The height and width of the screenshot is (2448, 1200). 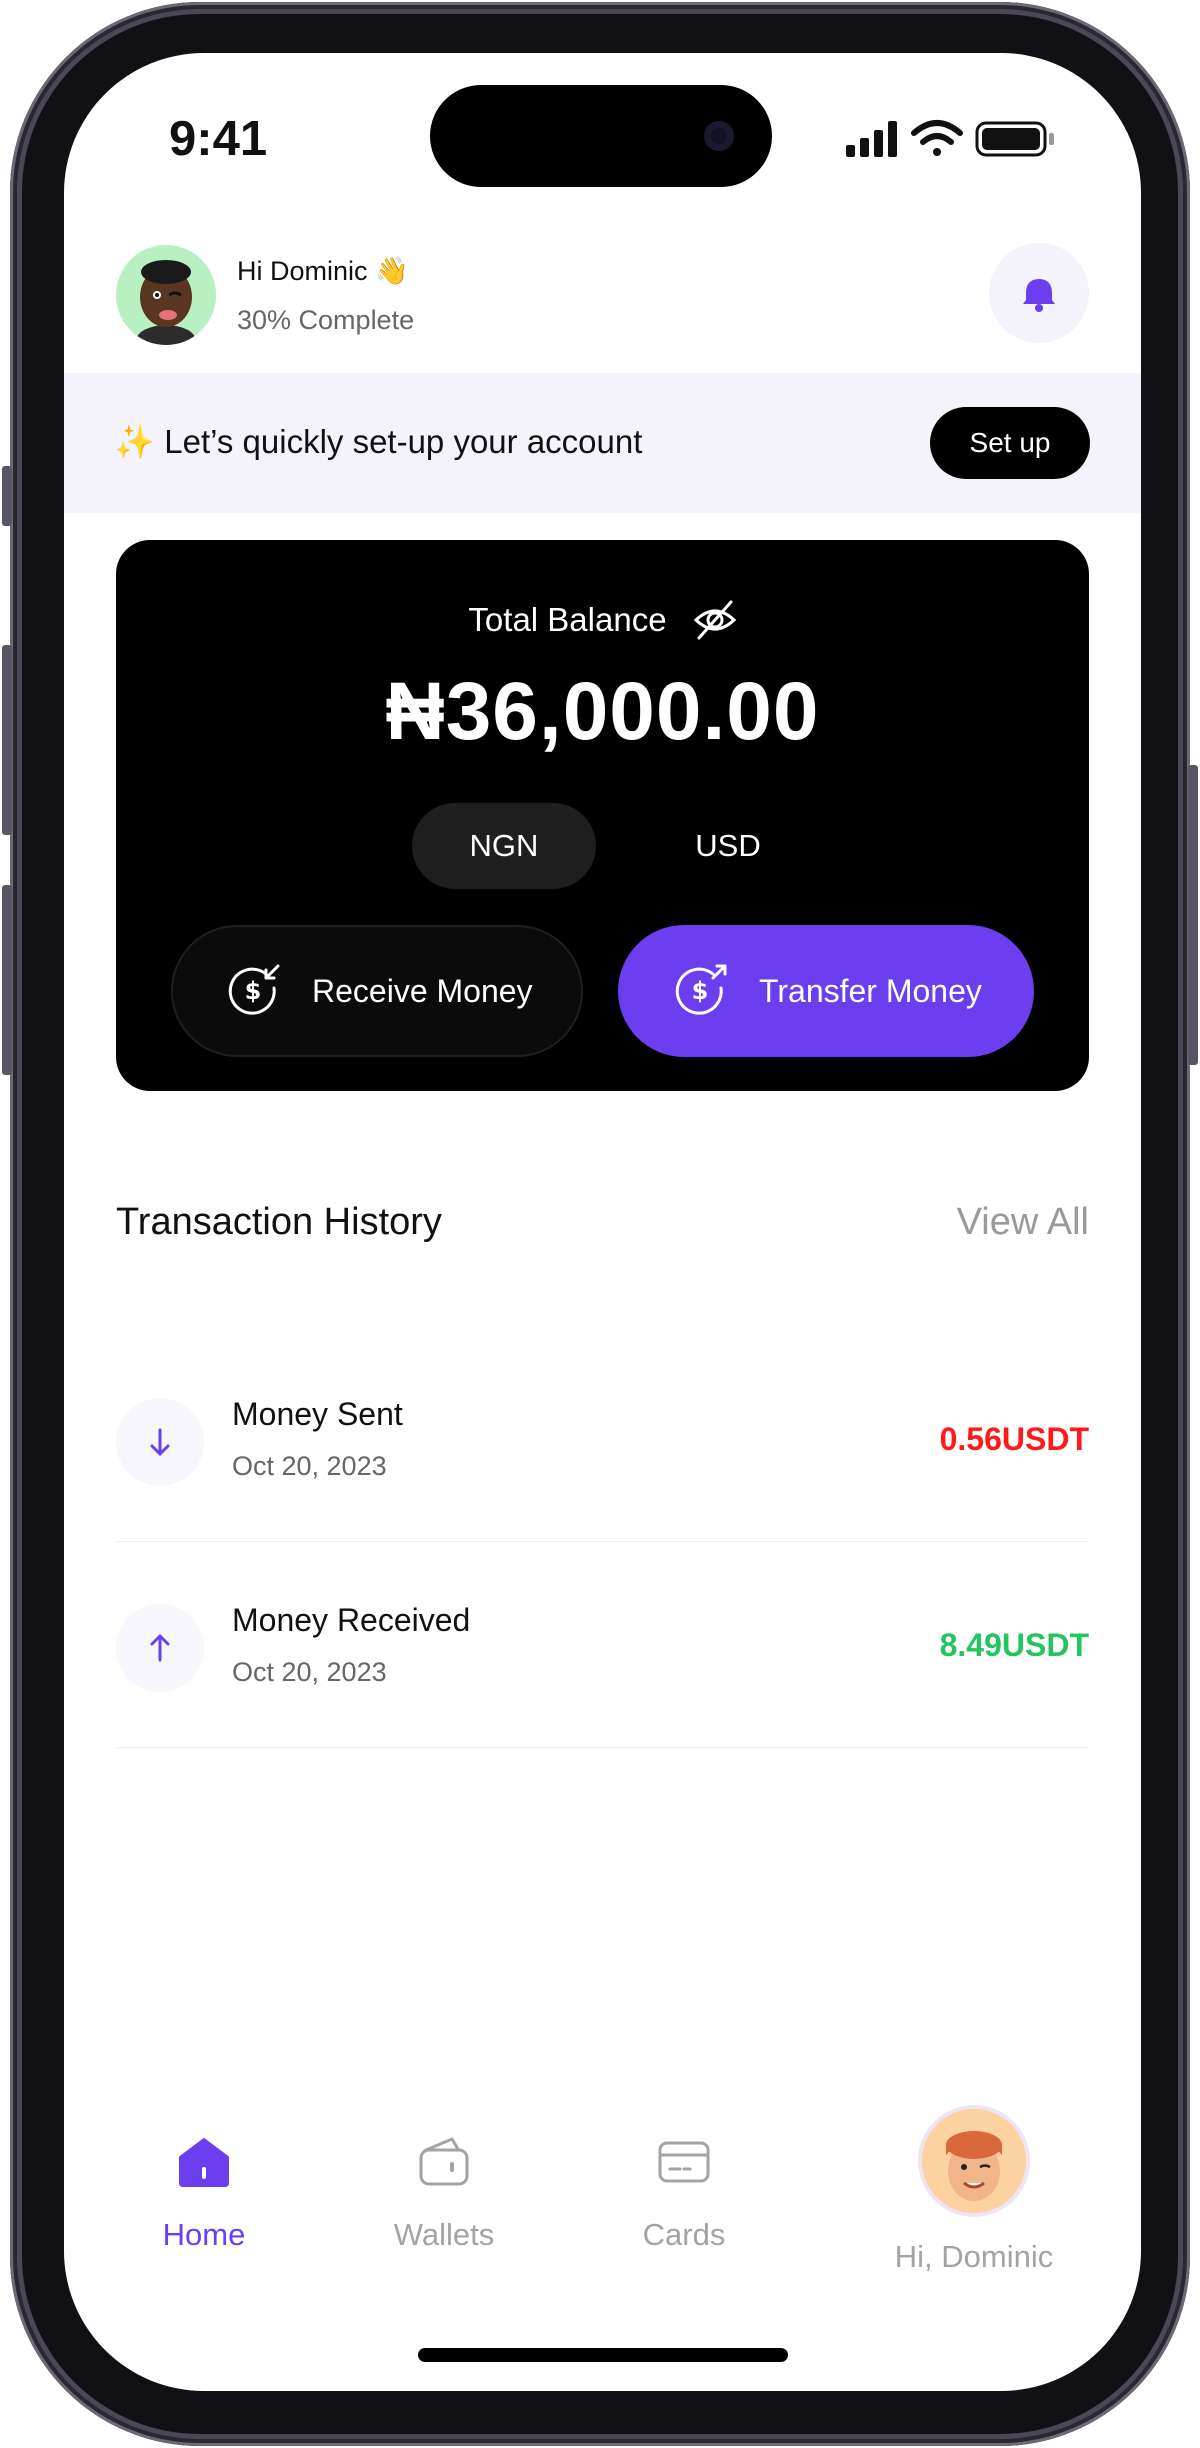 What do you see at coordinates (378, 441) in the screenshot?
I see `setup-banner-text: ✨ Let’s quickly set-up your account` at bounding box center [378, 441].